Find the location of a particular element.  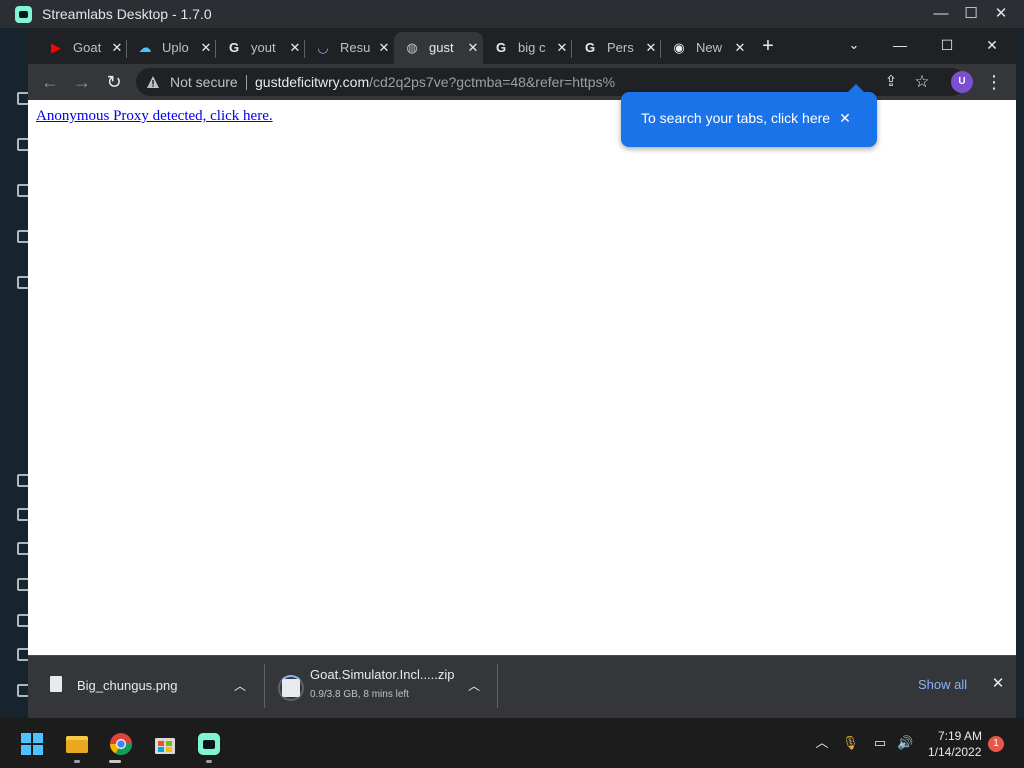

chevron-up-icon: ︿ is located at coordinates (474, 686).